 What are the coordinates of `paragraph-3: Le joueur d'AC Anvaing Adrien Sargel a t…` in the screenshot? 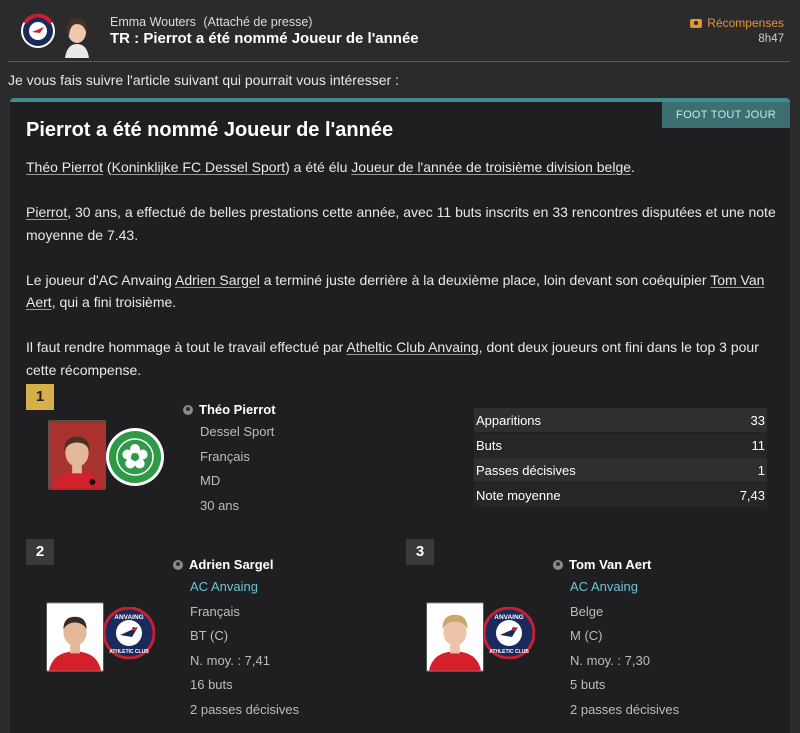 It's located at (406, 291).